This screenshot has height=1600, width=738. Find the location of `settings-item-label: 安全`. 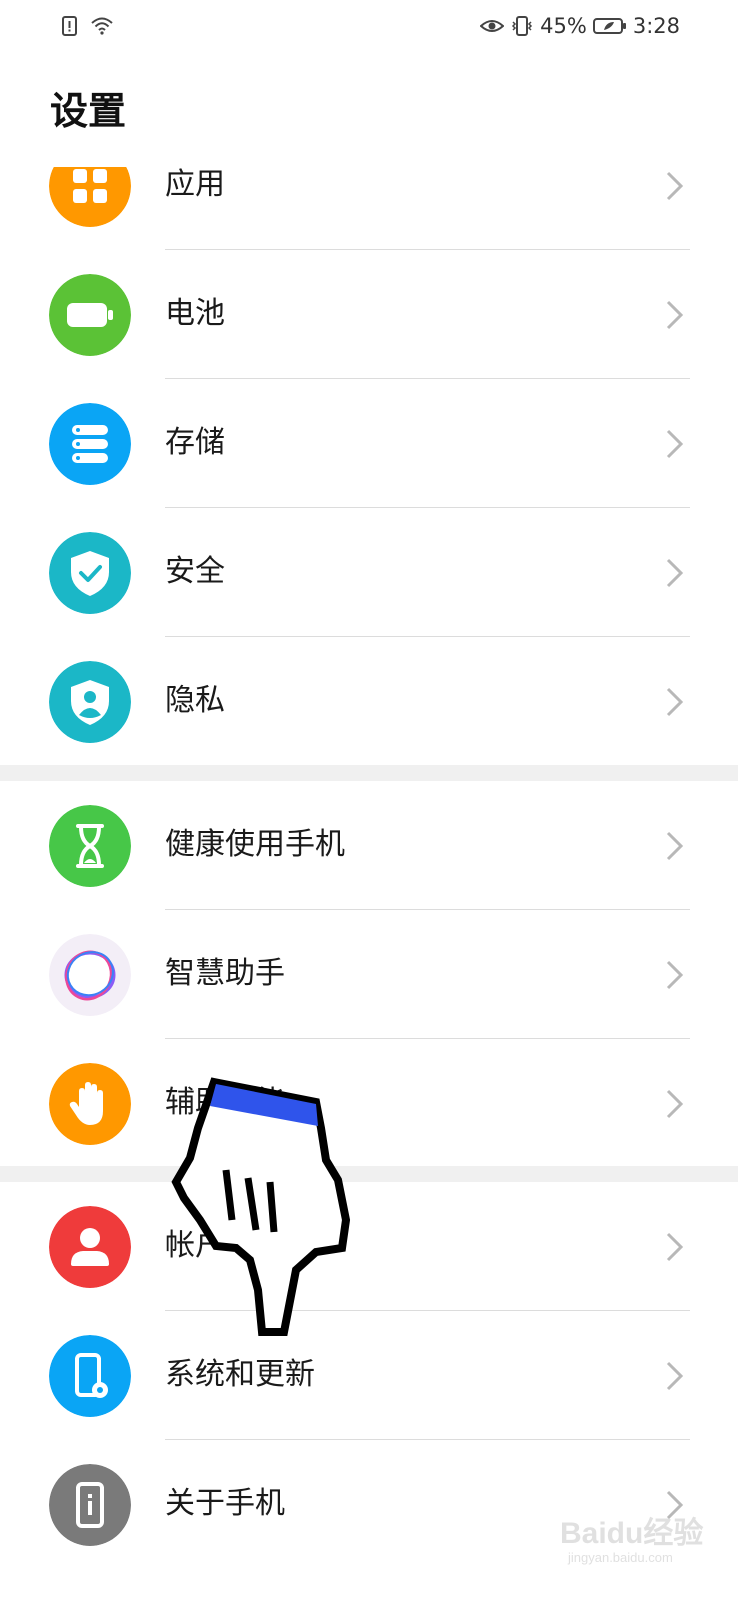

settings-item-label: 安全 is located at coordinates (195, 571).